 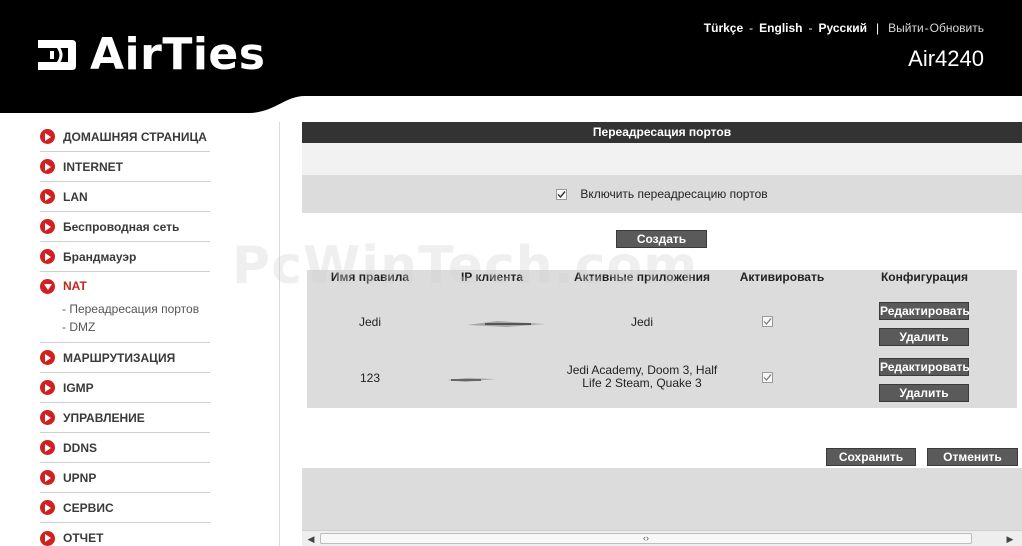 What do you see at coordinates (369, 322) in the screenshot?
I see `rule-name-cell: Jedi` at bounding box center [369, 322].